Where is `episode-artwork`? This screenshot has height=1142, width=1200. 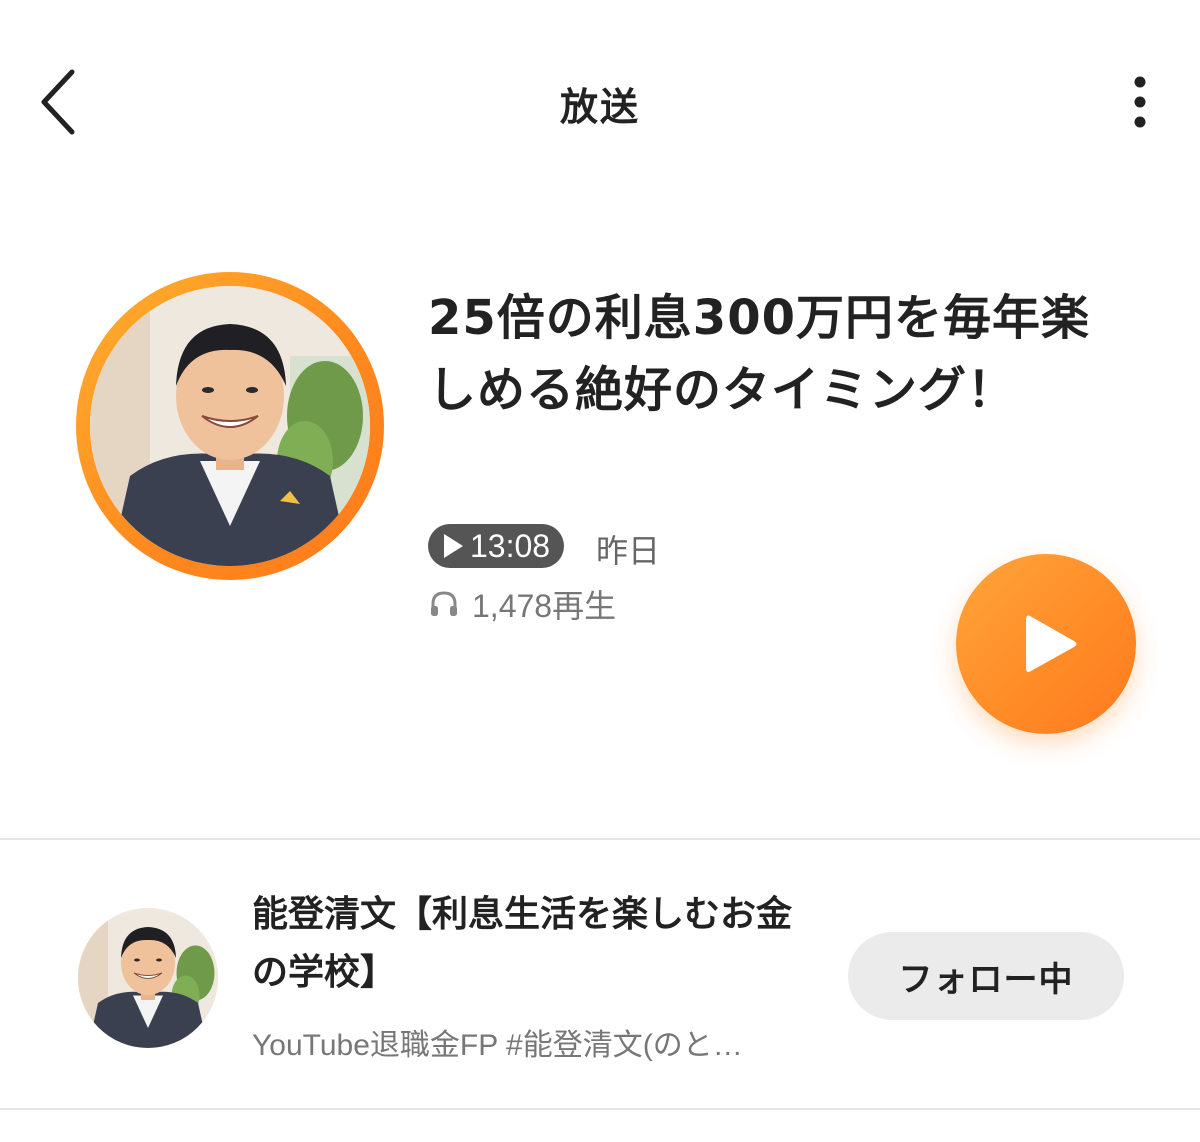 episode-artwork is located at coordinates (230, 426).